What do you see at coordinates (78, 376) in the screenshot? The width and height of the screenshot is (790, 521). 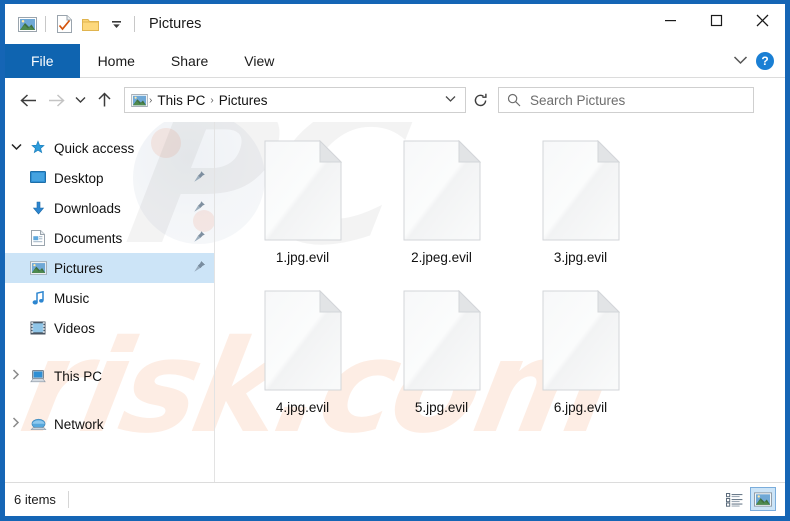 I see `sidebar-item-label: This PC` at bounding box center [78, 376].